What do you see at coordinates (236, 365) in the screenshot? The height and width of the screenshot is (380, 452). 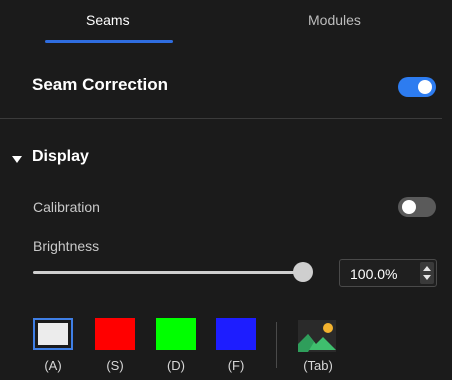 I see `swatch-label-f: (F)` at bounding box center [236, 365].